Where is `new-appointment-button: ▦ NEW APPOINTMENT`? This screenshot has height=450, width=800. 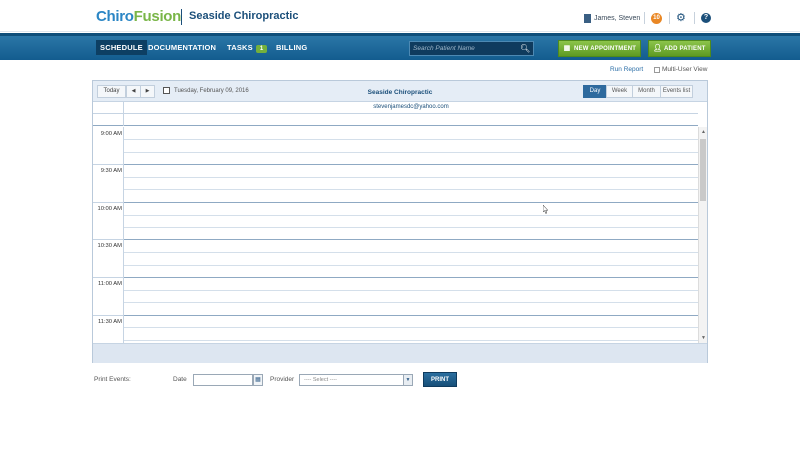
new-appointment-button: ▦ NEW APPOINTMENT is located at coordinates (600, 48).